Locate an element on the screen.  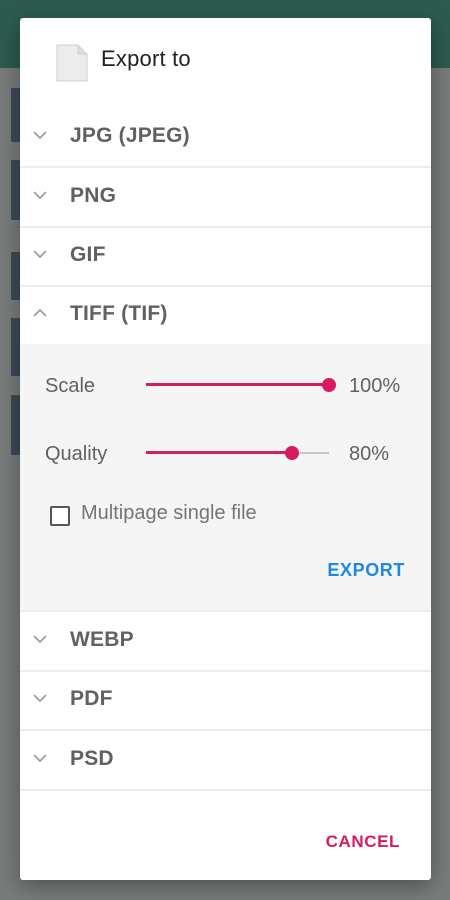
format-label: WEBP is located at coordinates (102, 639).